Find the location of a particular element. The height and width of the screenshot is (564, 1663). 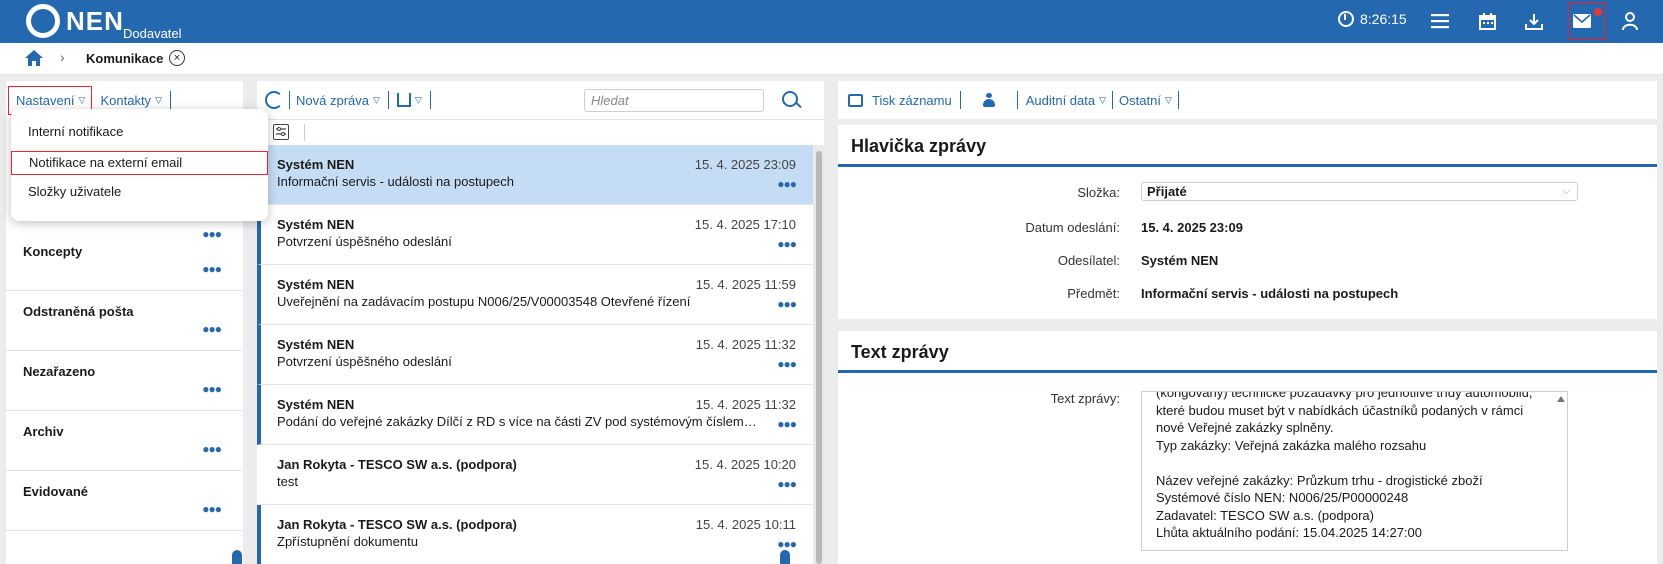

other-label: Ostatní is located at coordinates (1140, 100).